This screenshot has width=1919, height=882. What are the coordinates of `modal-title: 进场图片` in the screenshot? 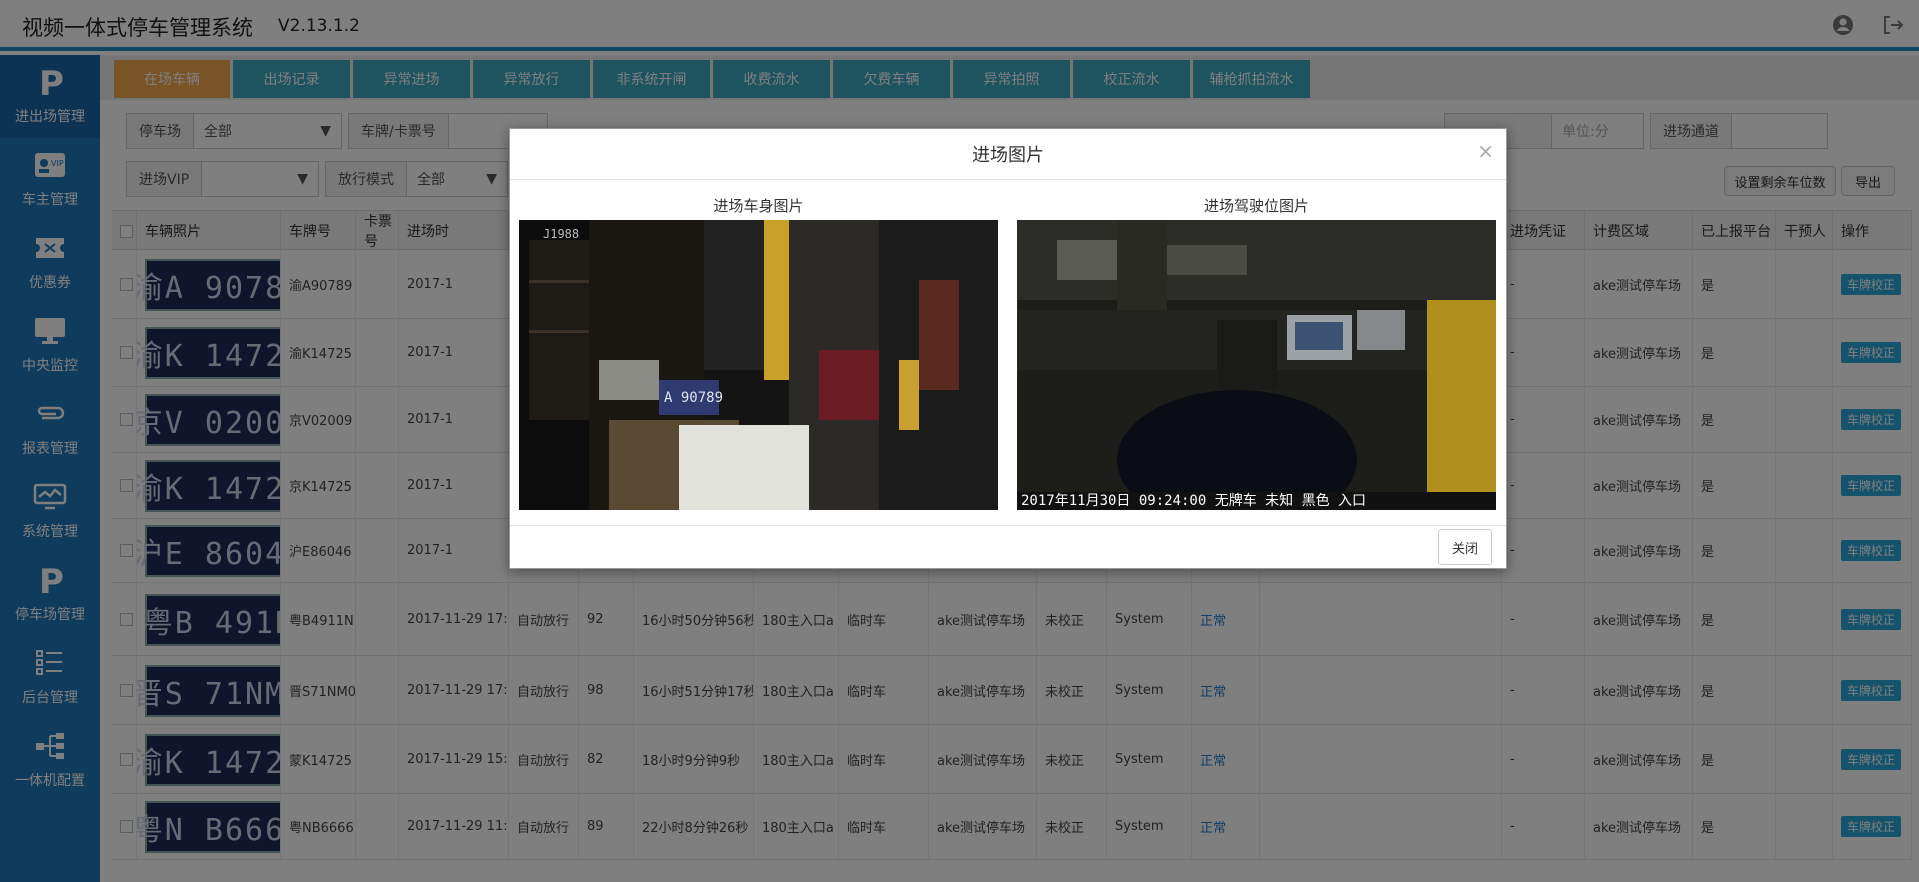 It's located at (1008, 155).